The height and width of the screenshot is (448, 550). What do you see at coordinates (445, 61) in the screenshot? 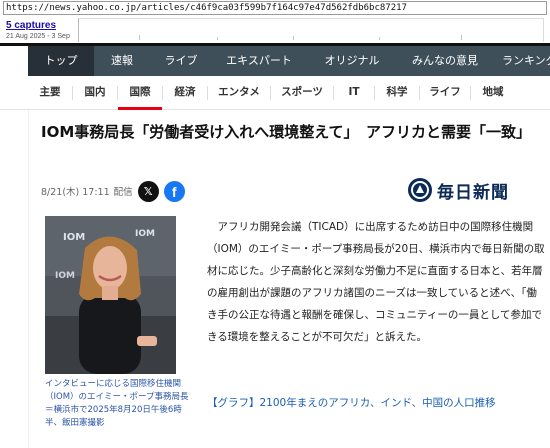
I see `nav-item-opinions: みんなの意見` at bounding box center [445, 61].